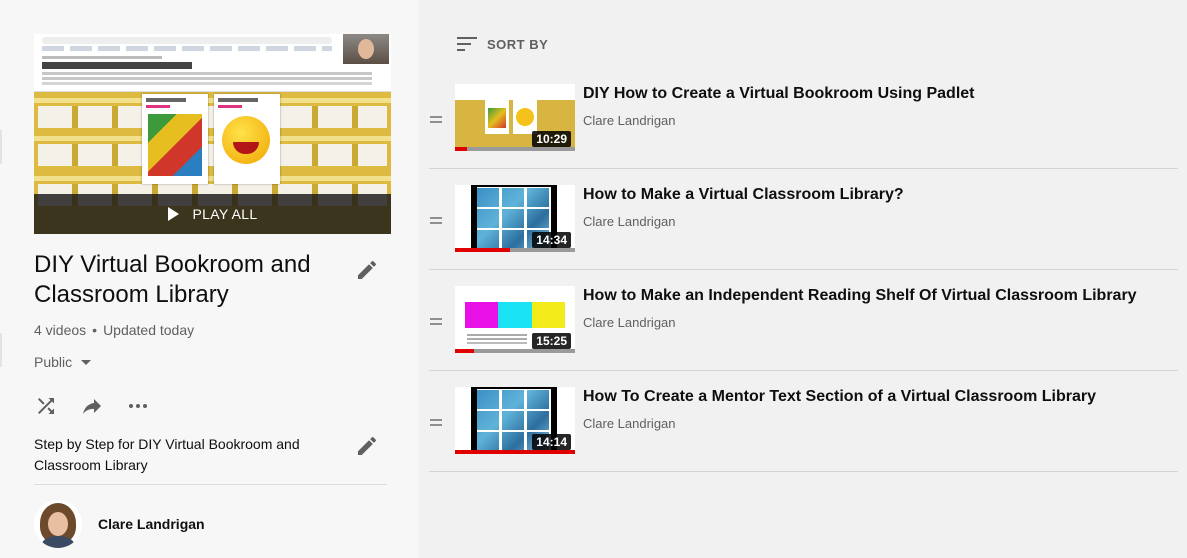 The image size is (1187, 558). I want to click on thumbnail-shelf-colors, so click(515, 315).